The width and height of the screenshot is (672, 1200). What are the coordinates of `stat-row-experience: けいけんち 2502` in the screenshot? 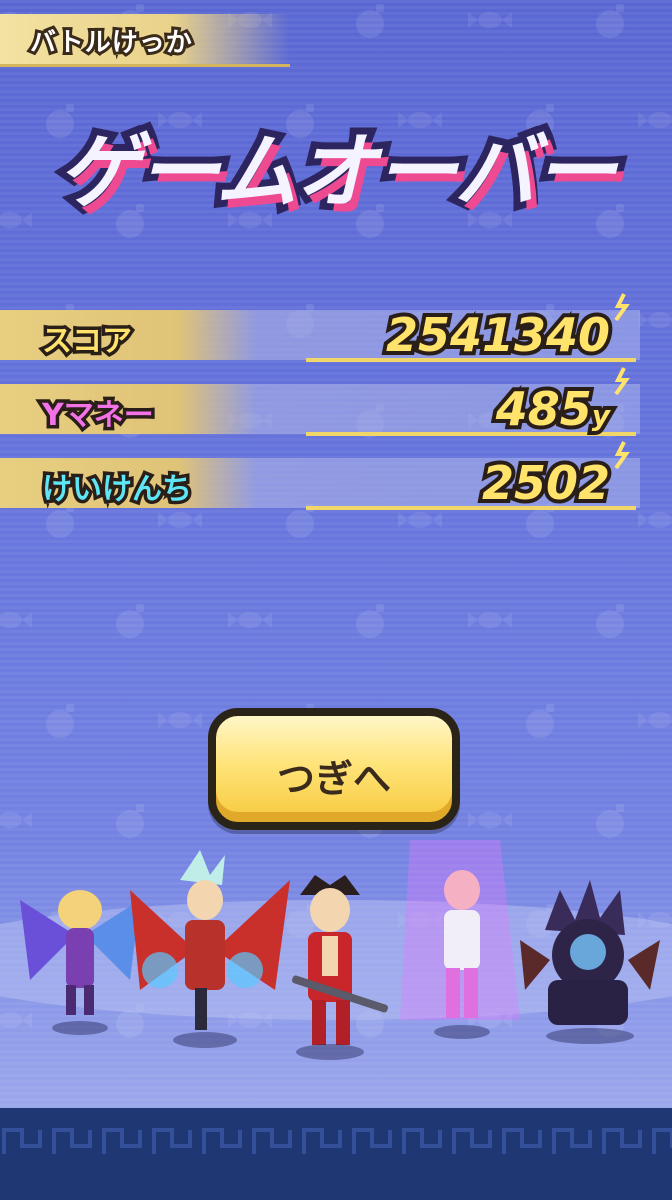 It's located at (320, 478).